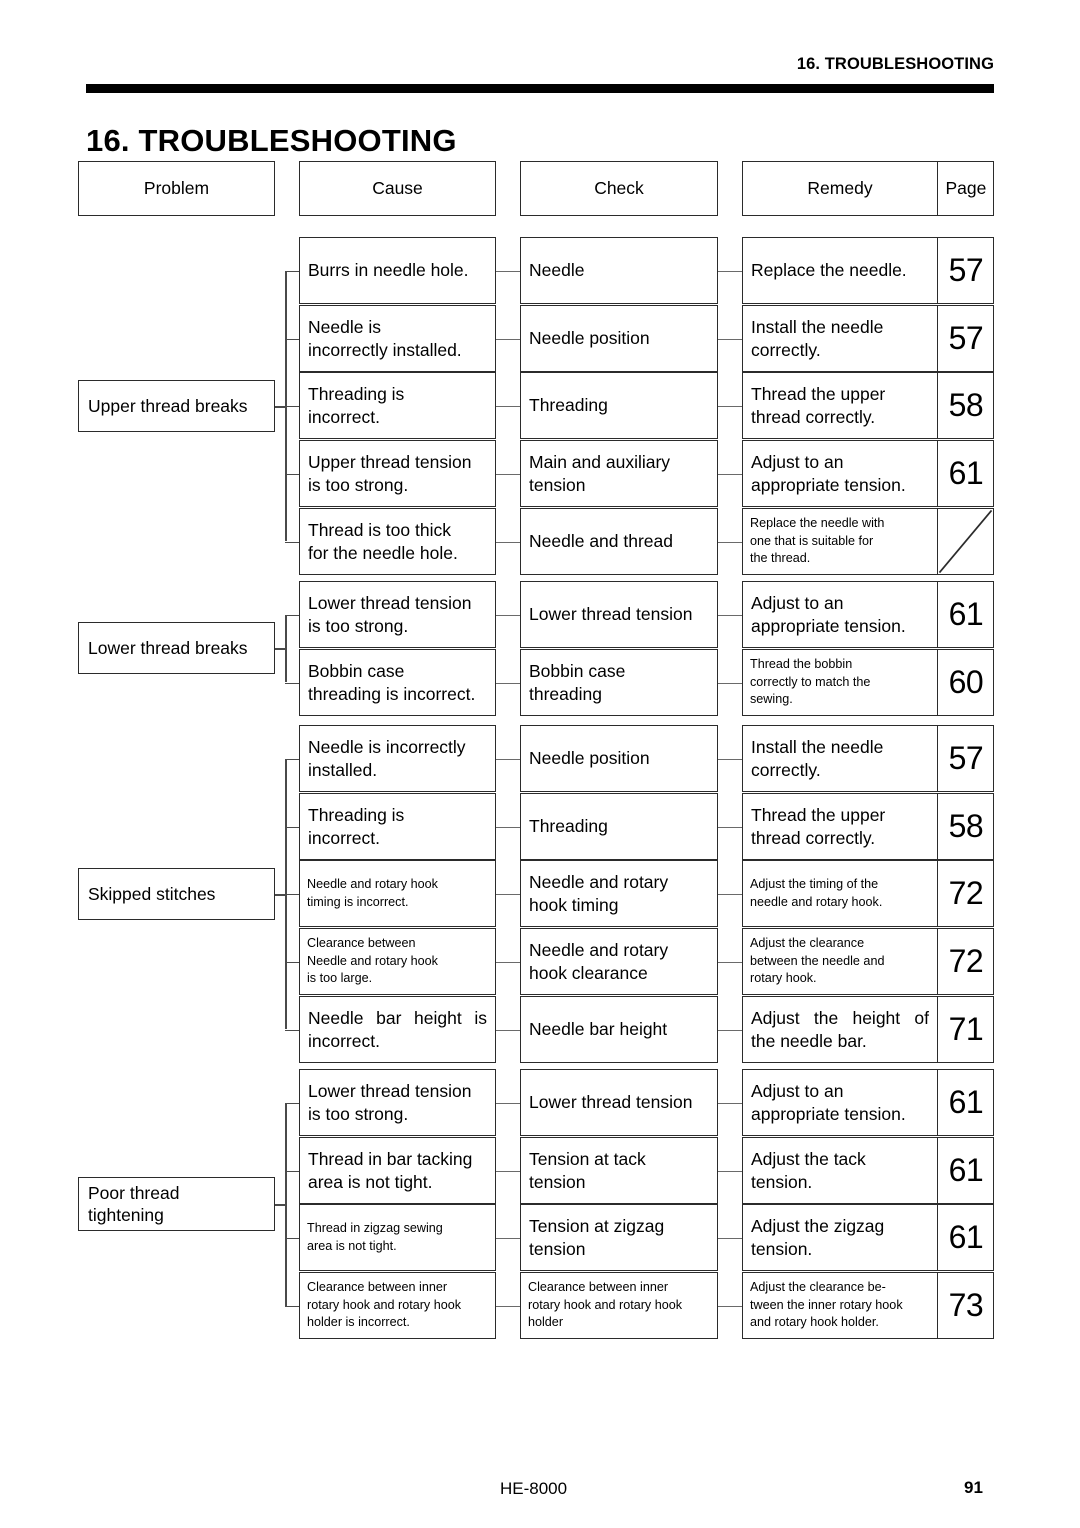 The image size is (1080, 1528). I want to click on problem-label: Poor thread tightening, so click(134, 1203).